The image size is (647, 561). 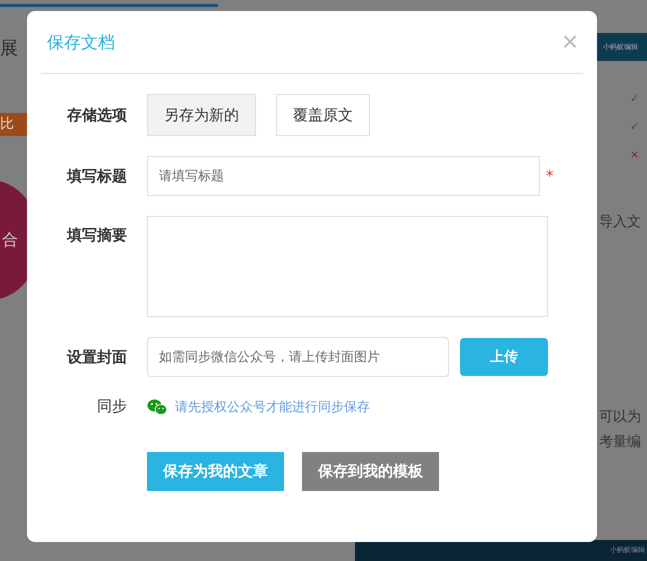 I want to click on upload-button: 上传, so click(x=504, y=357).